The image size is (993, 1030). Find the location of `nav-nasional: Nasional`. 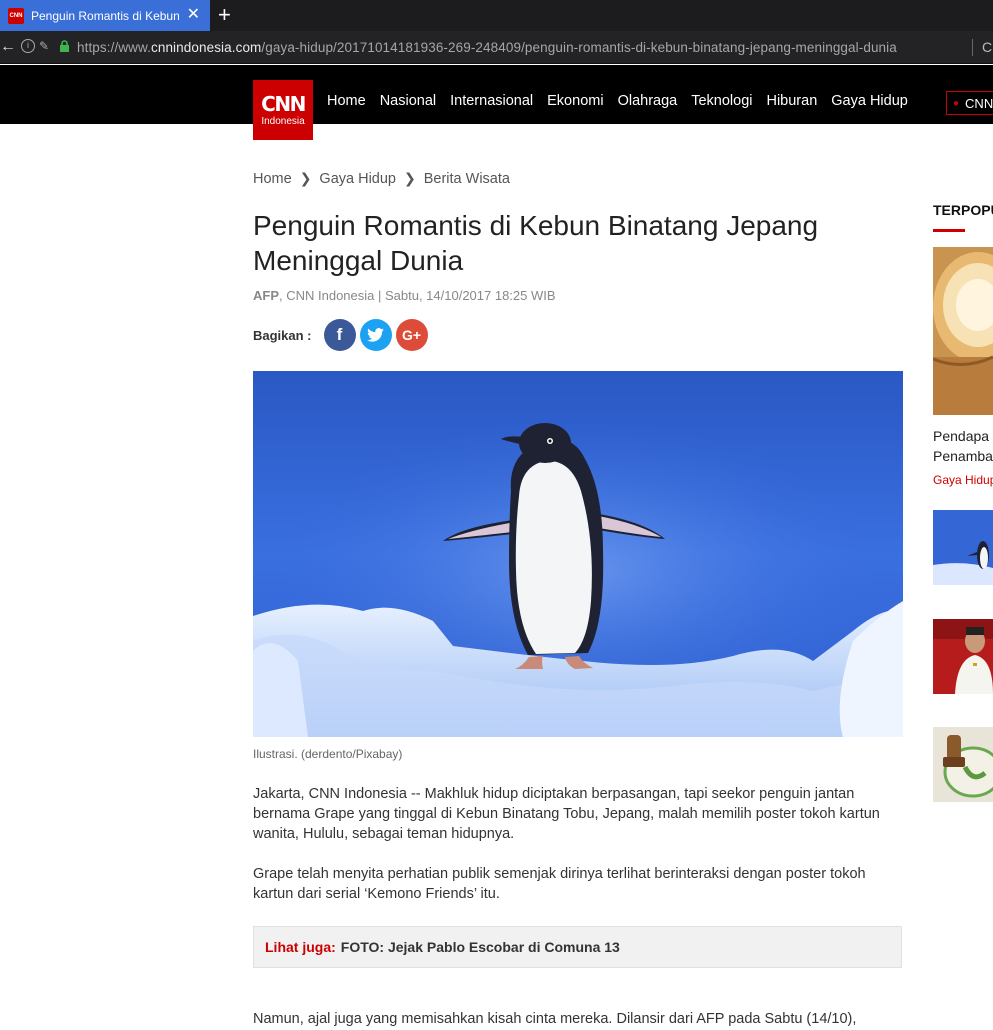

nav-nasional: Nasional is located at coordinates (408, 101).